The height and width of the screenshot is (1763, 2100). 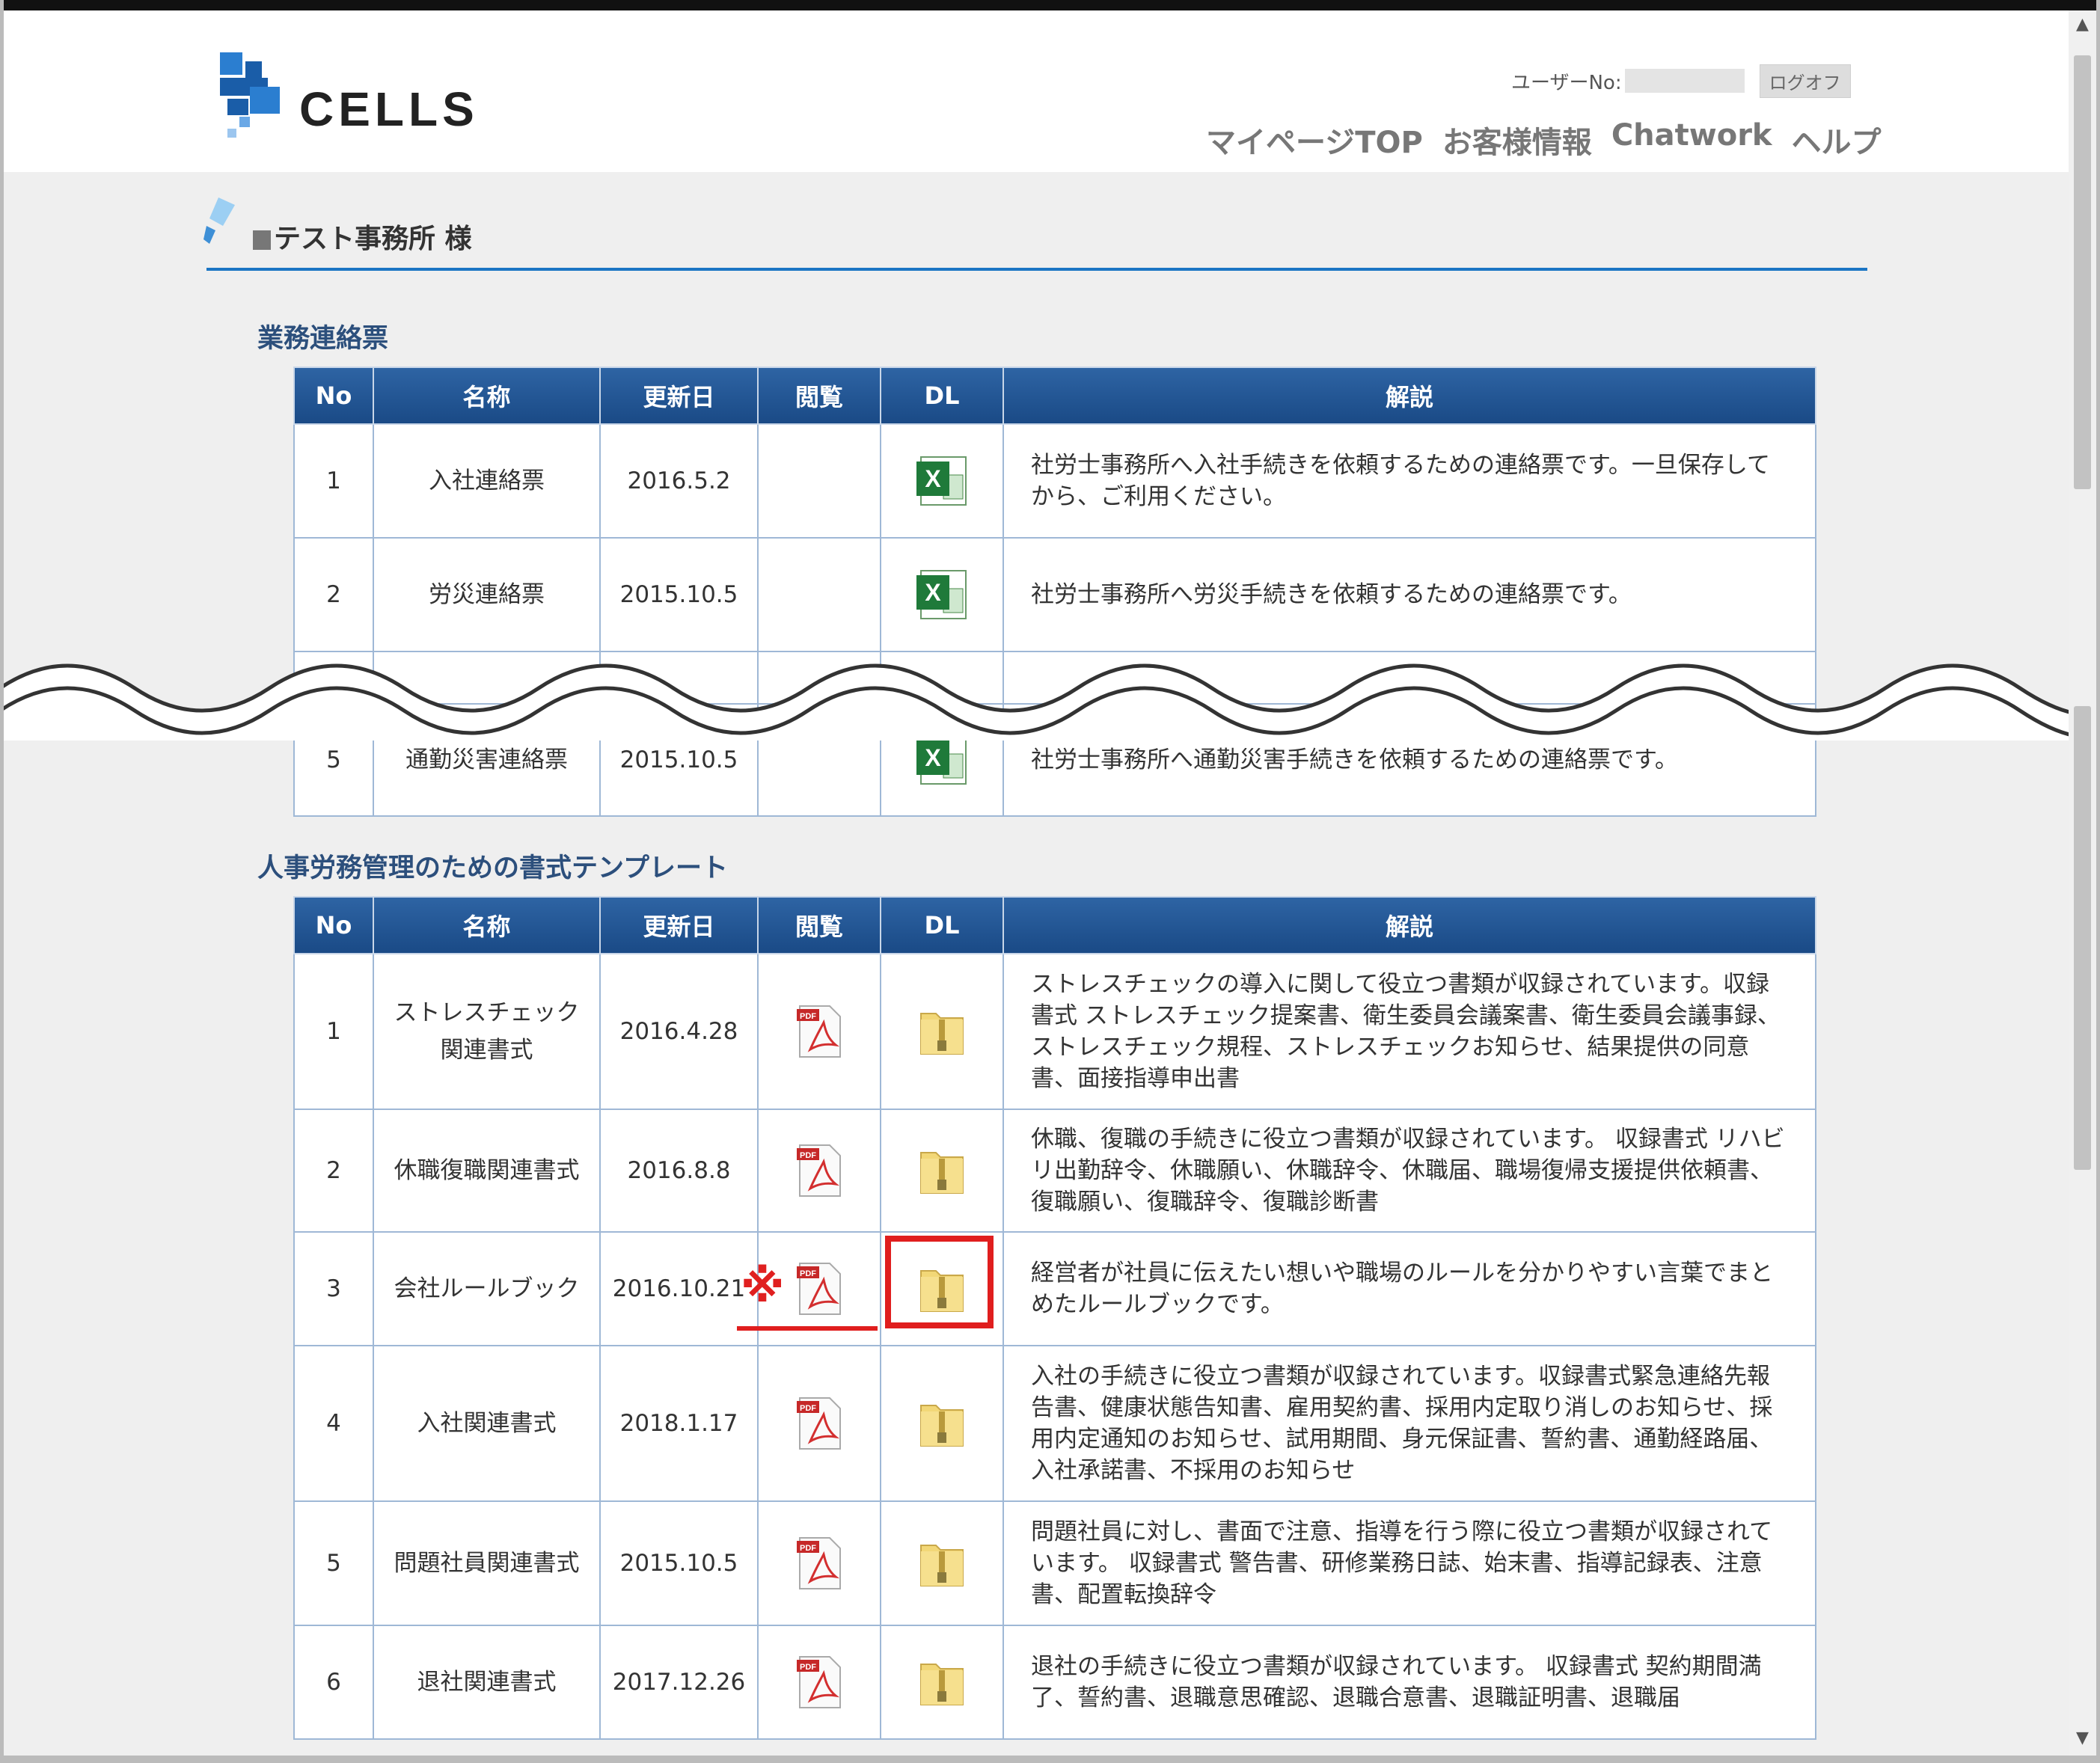 I want to click on scrollbar-thumb-lower, so click(x=2082, y=938).